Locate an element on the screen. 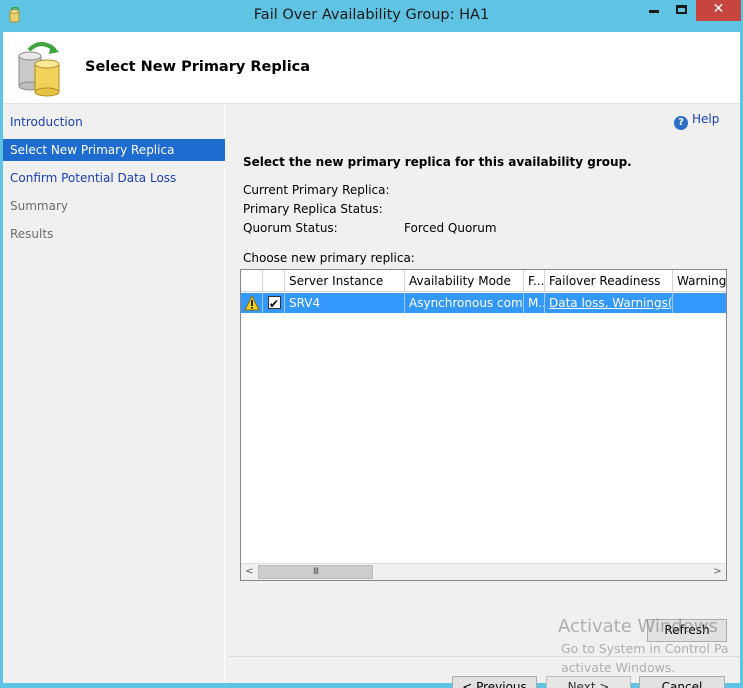 The width and height of the screenshot is (743, 688). window-title: Fail Over Availability Group: HA1 is located at coordinates (371, 15).